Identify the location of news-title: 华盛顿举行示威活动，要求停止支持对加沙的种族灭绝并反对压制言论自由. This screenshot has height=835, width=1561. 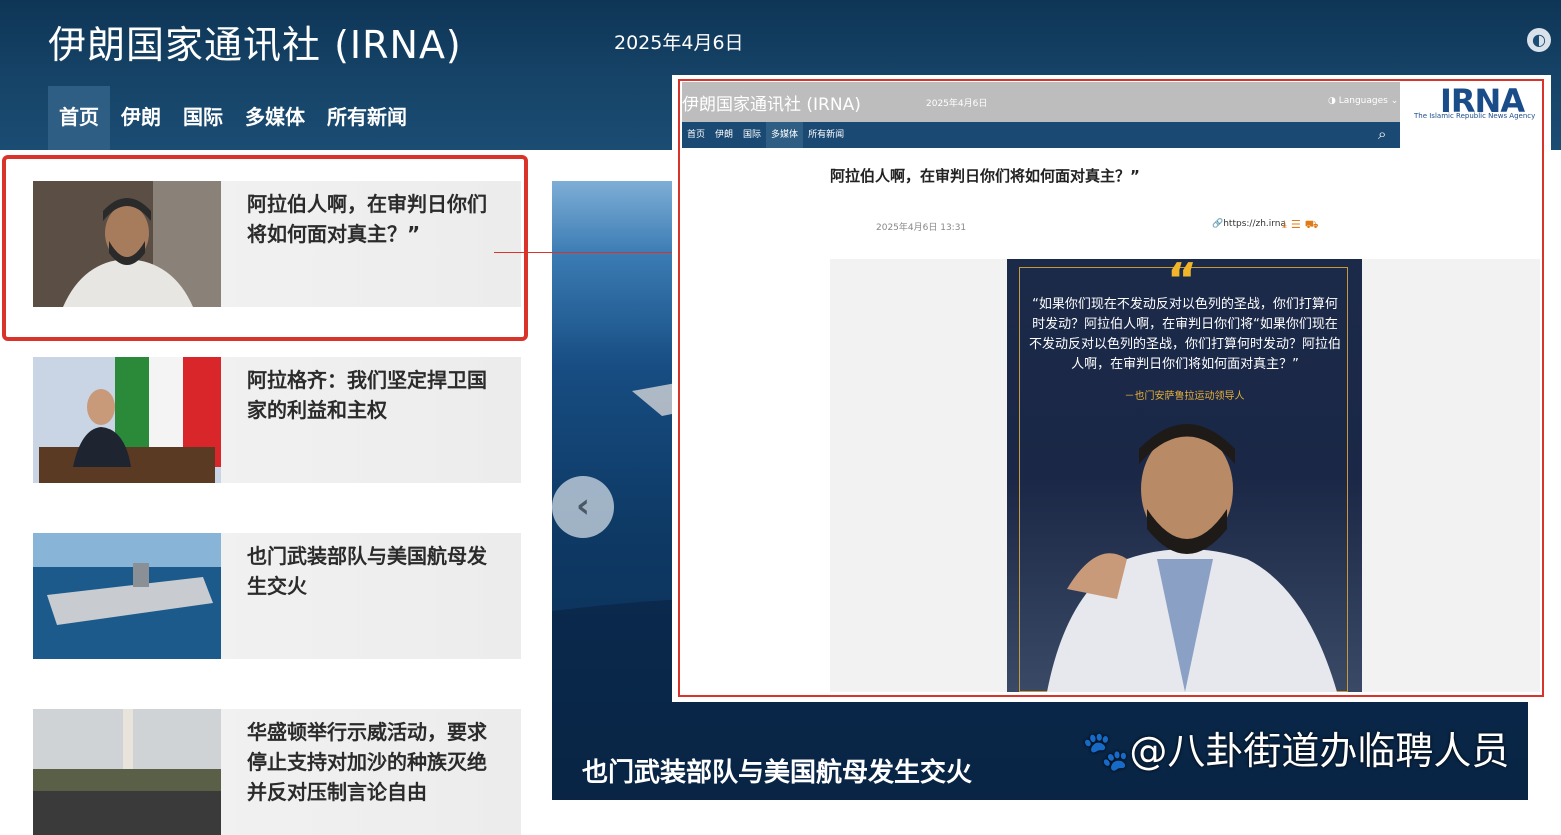
(373, 762).